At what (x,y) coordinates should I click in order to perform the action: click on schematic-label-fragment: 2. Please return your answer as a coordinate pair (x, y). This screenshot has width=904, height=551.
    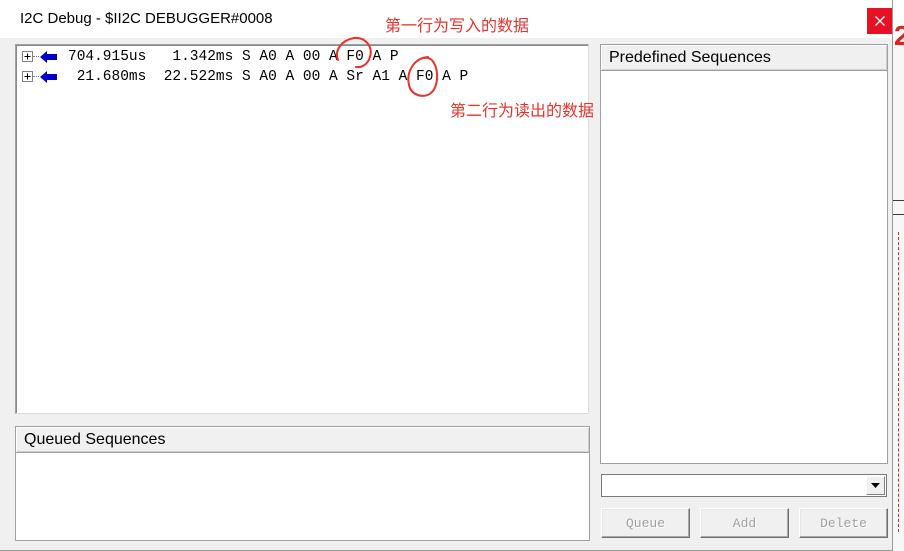
    Looking at the image, I should click on (899, 35).